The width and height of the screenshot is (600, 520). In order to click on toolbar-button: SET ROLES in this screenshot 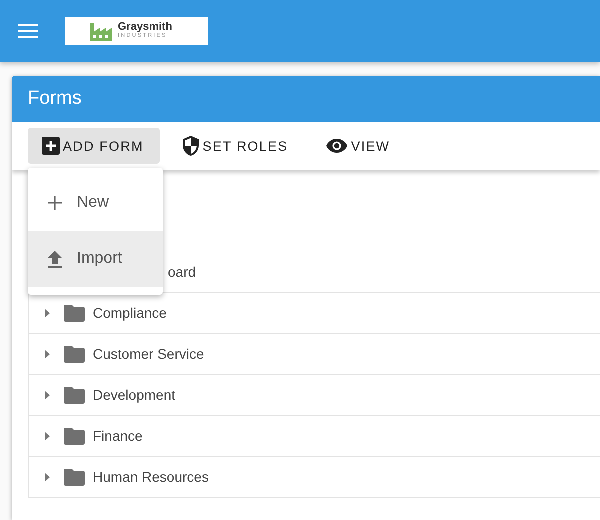, I will do `click(236, 146)`.